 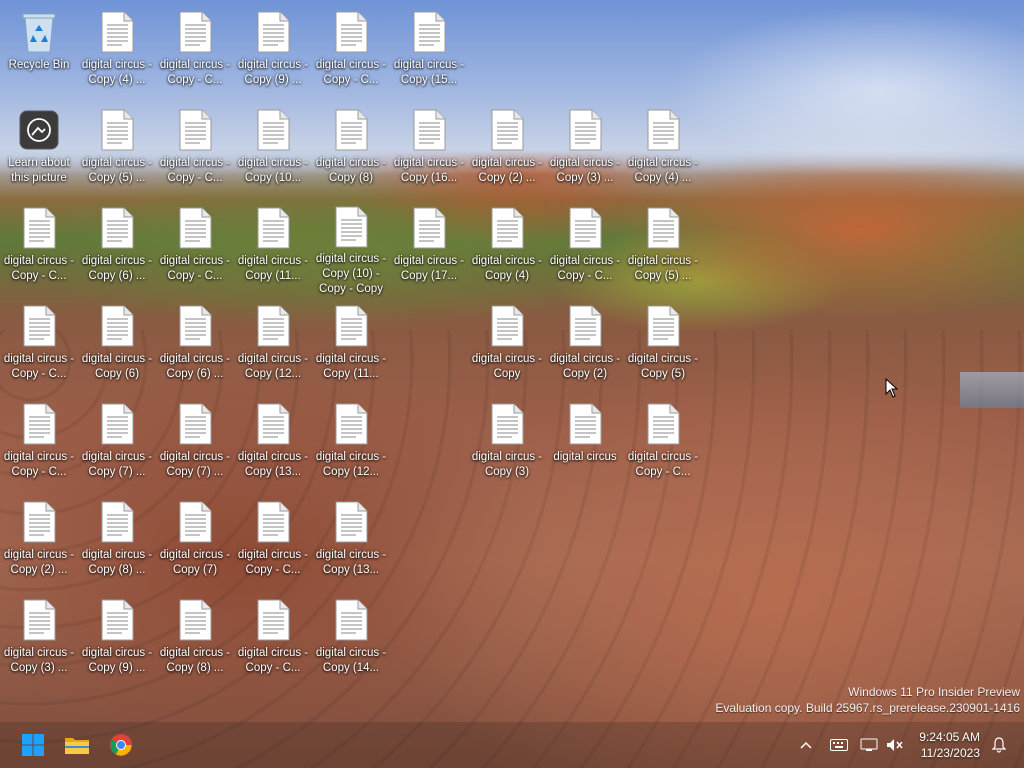 What do you see at coordinates (512, 745) in the screenshot?
I see `taskbar: 9:24:05 AM 11/23/2023` at bounding box center [512, 745].